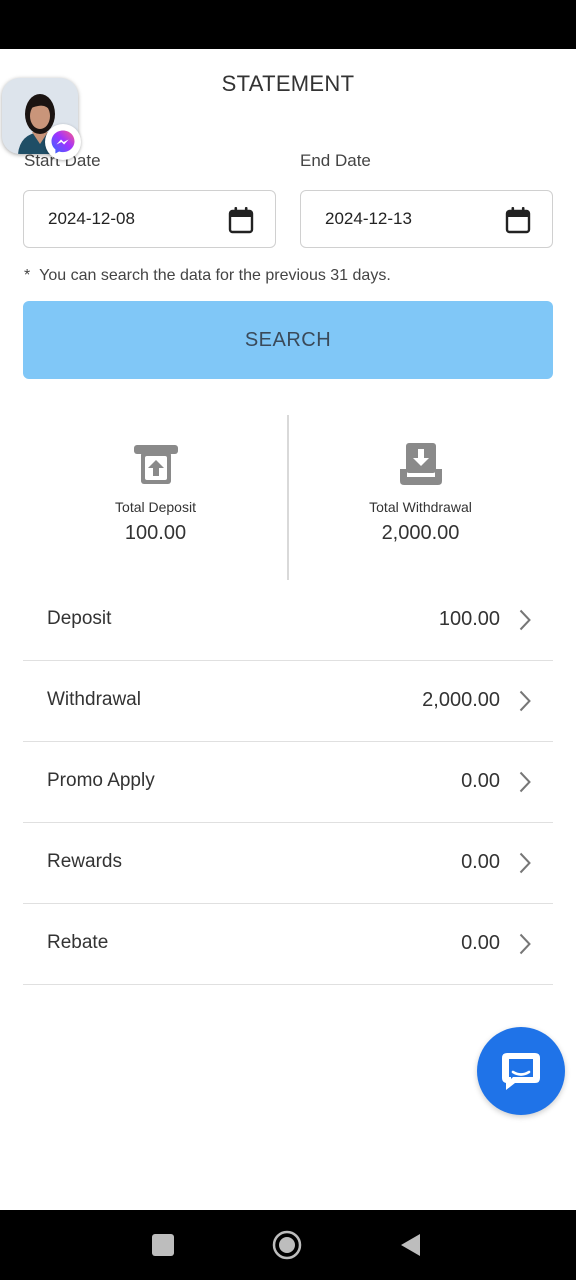 The image size is (576, 1280). I want to click on list-item-value: 2,000.00, so click(461, 700).